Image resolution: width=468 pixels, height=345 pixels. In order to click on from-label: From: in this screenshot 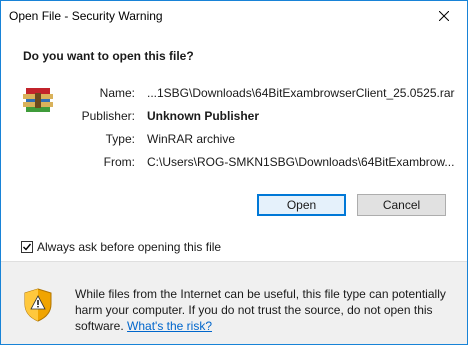, I will do `click(119, 162)`.